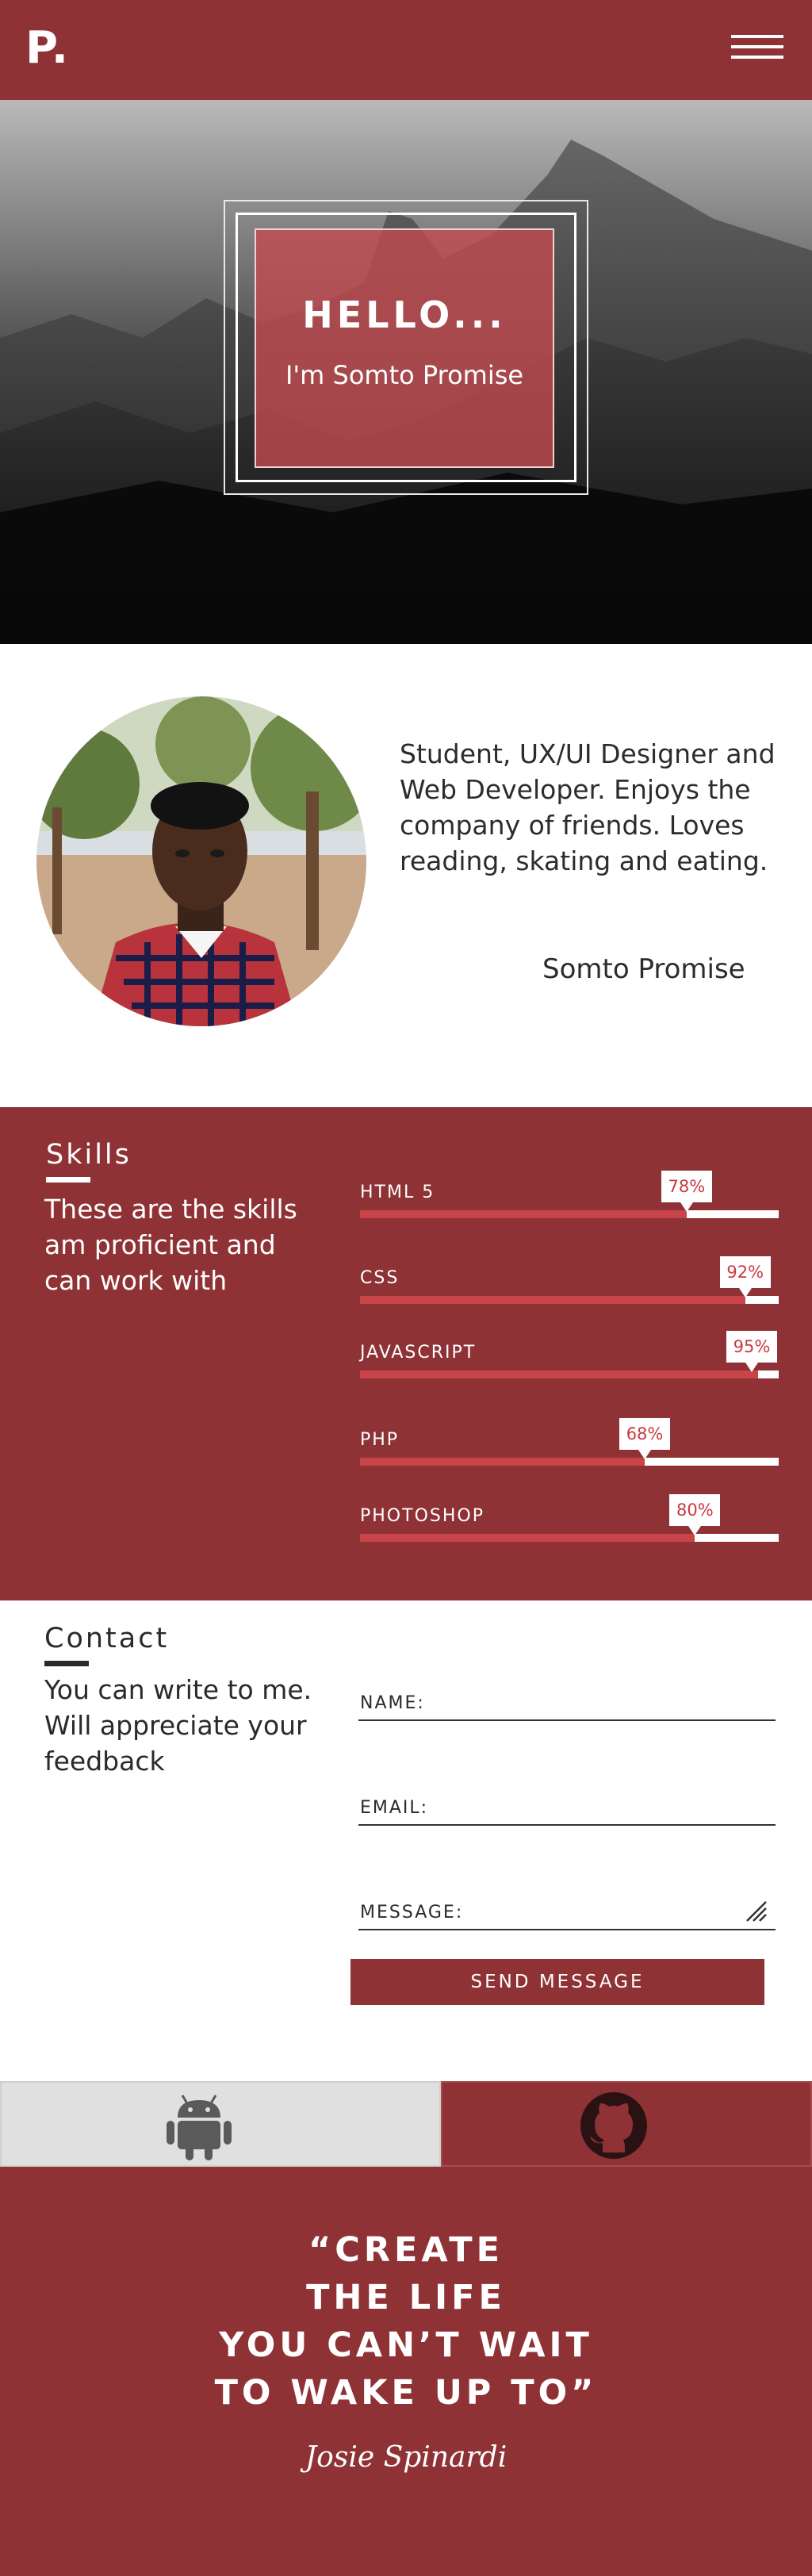 This screenshot has width=812, height=2576. Describe the element at coordinates (380, 1278) in the screenshot. I see `skill-label: CSS` at that location.